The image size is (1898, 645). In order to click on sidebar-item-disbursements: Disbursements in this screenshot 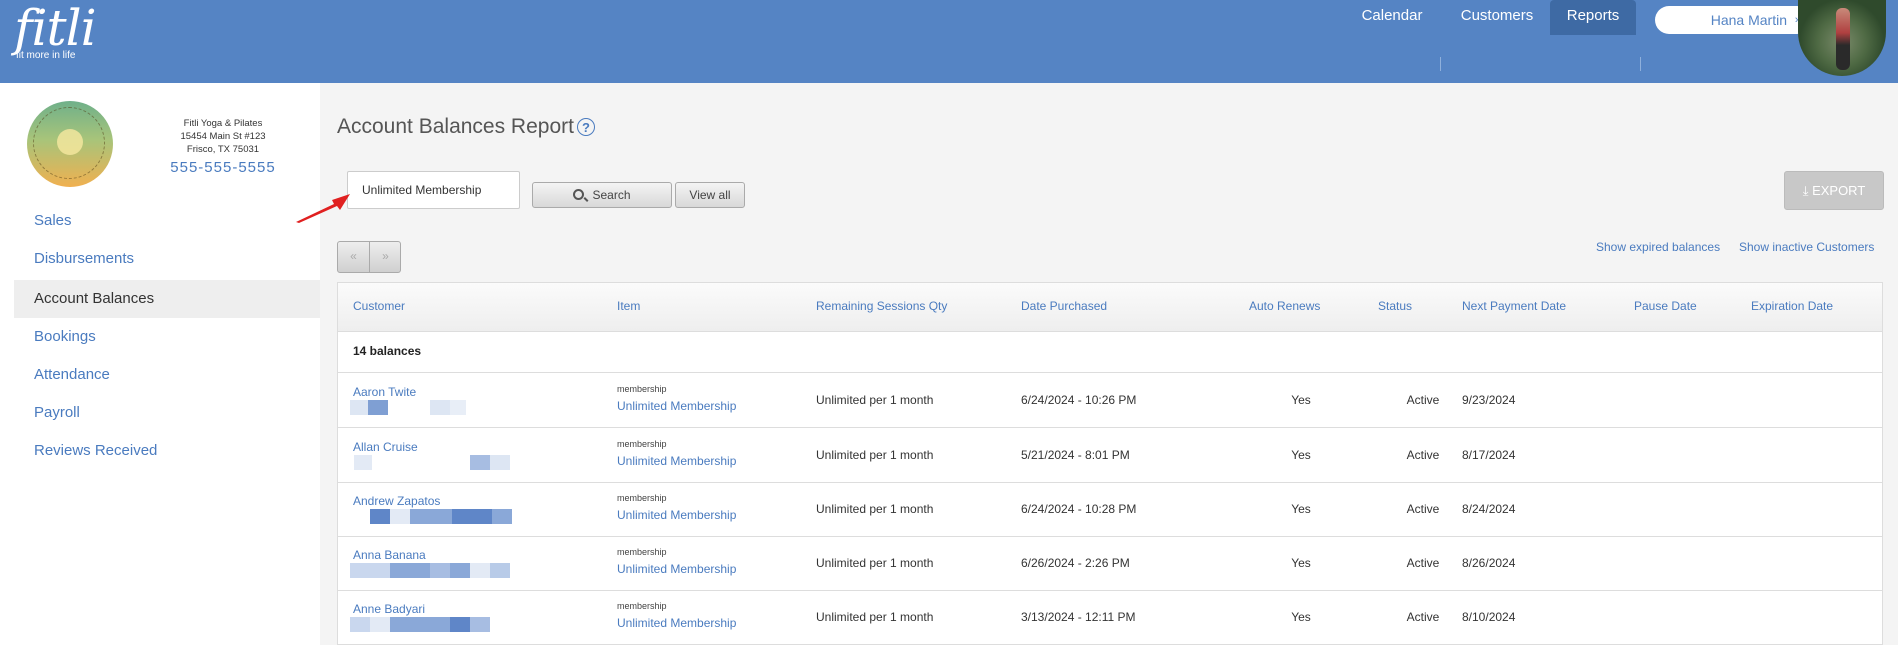, I will do `click(167, 259)`.